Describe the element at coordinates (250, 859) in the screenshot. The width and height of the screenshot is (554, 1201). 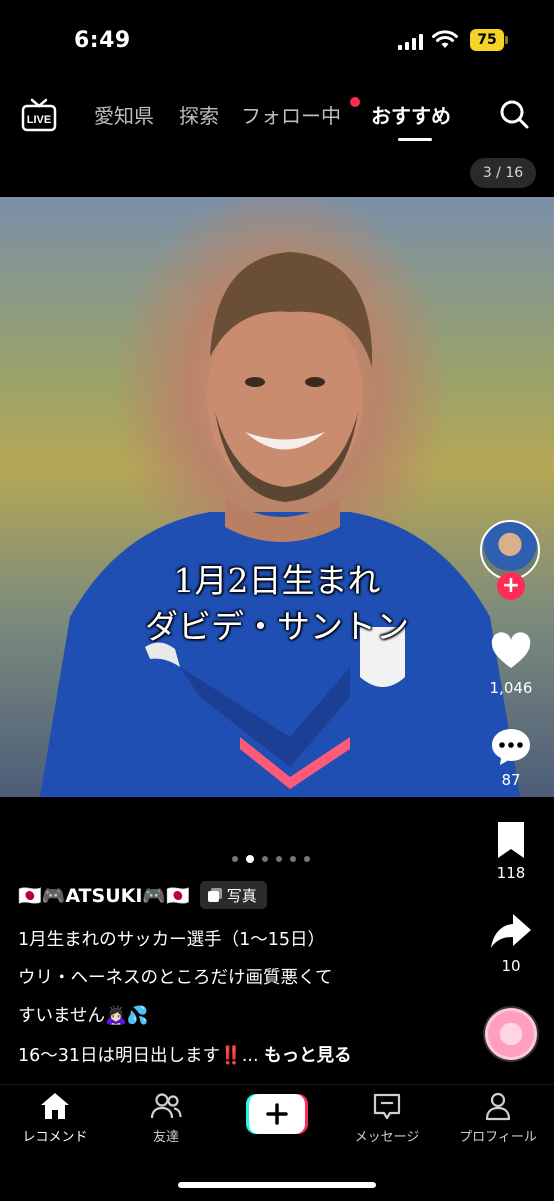
I see `carousel-dot-active` at that location.